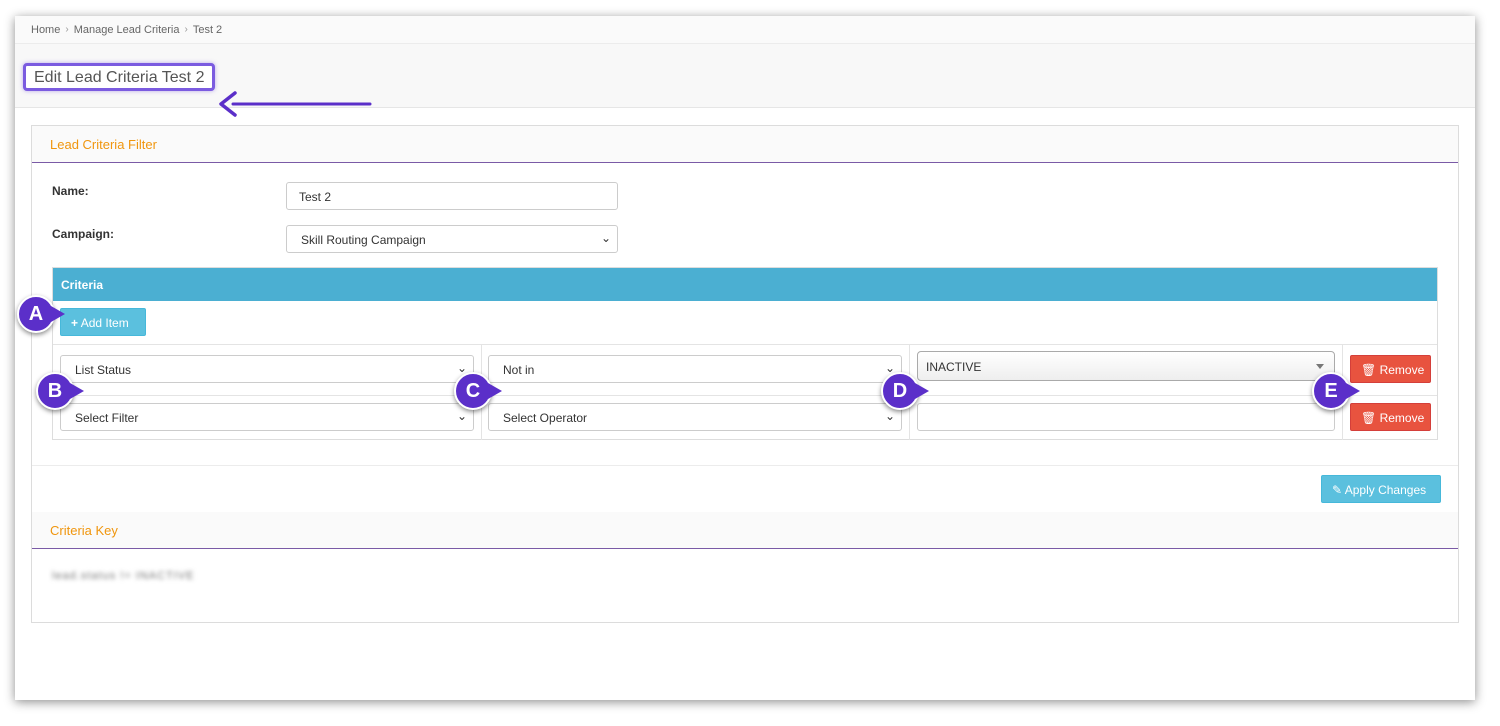  I want to click on annotation-letter: E, so click(1331, 390).